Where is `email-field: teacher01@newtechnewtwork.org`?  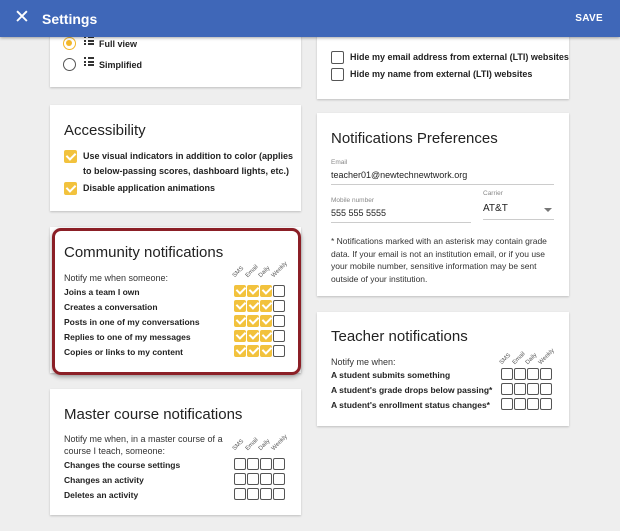 email-field: teacher01@newtechnewtwork.org is located at coordinates (399, 175).